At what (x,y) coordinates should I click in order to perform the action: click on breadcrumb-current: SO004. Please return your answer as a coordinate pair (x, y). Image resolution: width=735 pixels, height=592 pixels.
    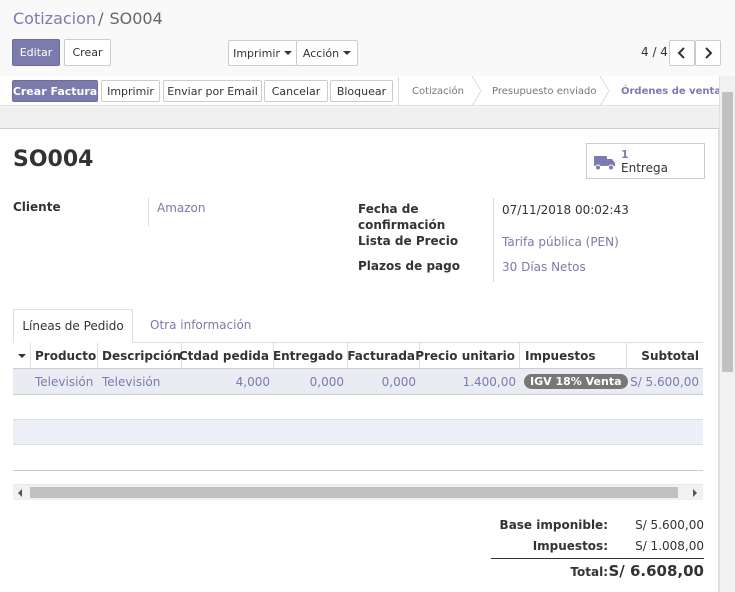
    Looking at the image, I should click on (136, 18).